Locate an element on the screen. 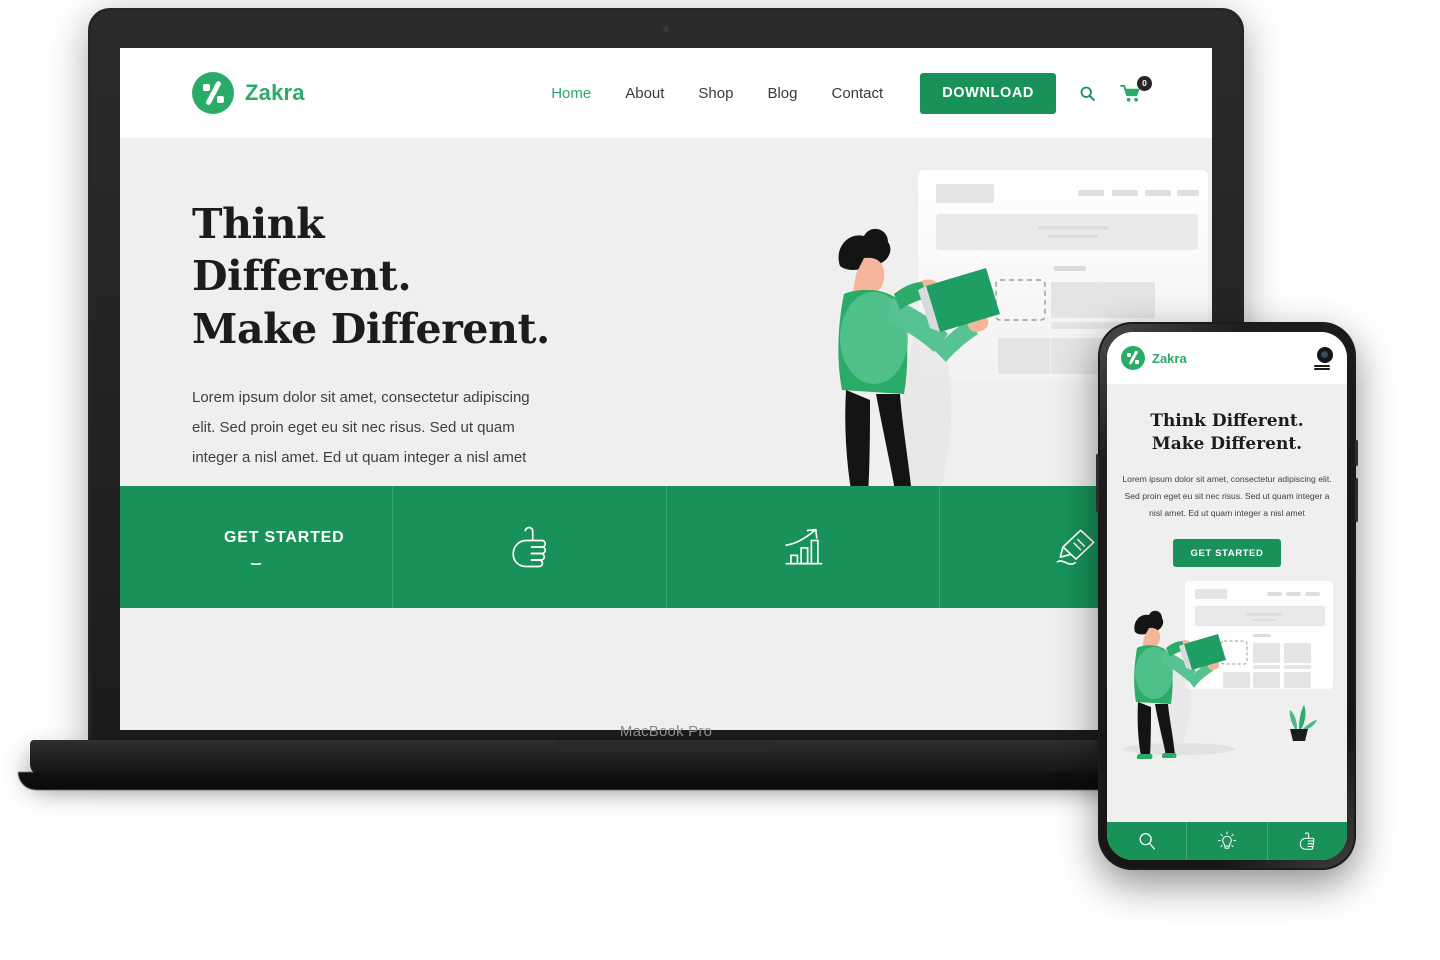 This screenshot has width=1440, height=960. brand-logo: Zakra is located at coordinates (248, 93).